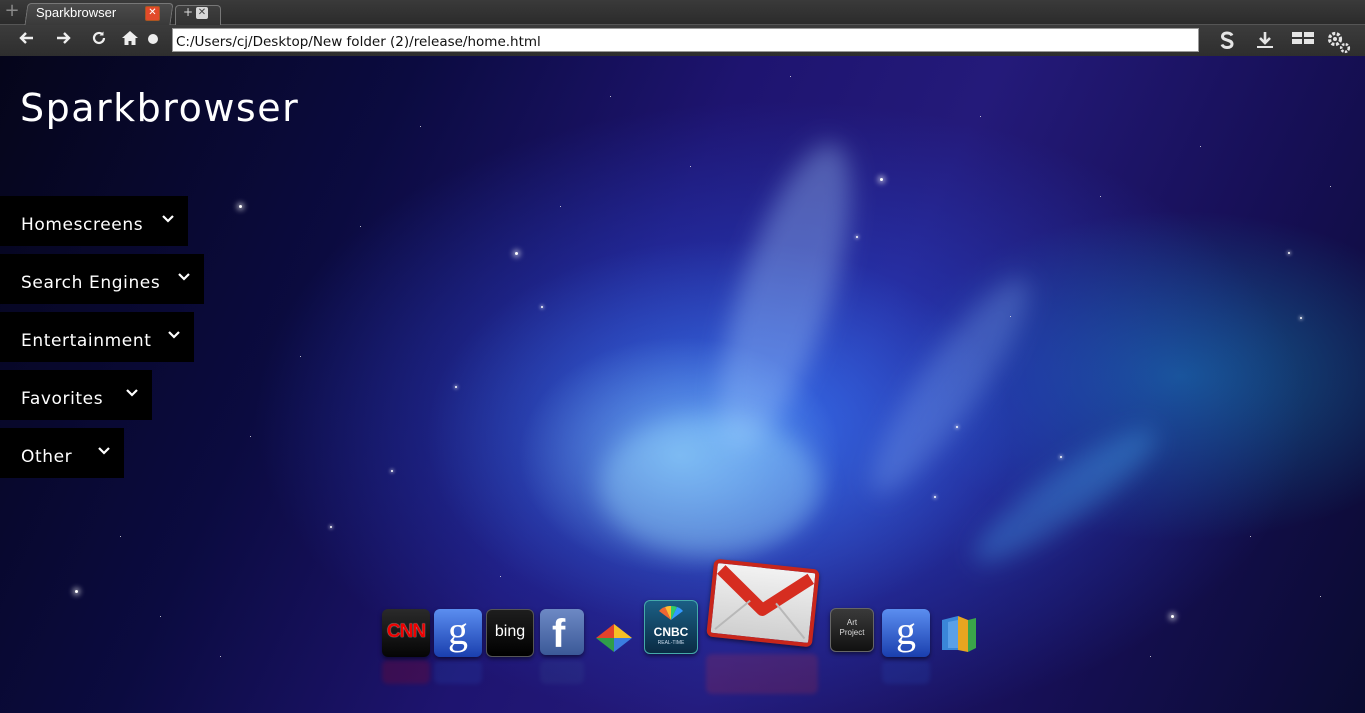 This screenshot has width=1365, height=713. I want to click on dock-google-buzz-icon, so click(614, 637).